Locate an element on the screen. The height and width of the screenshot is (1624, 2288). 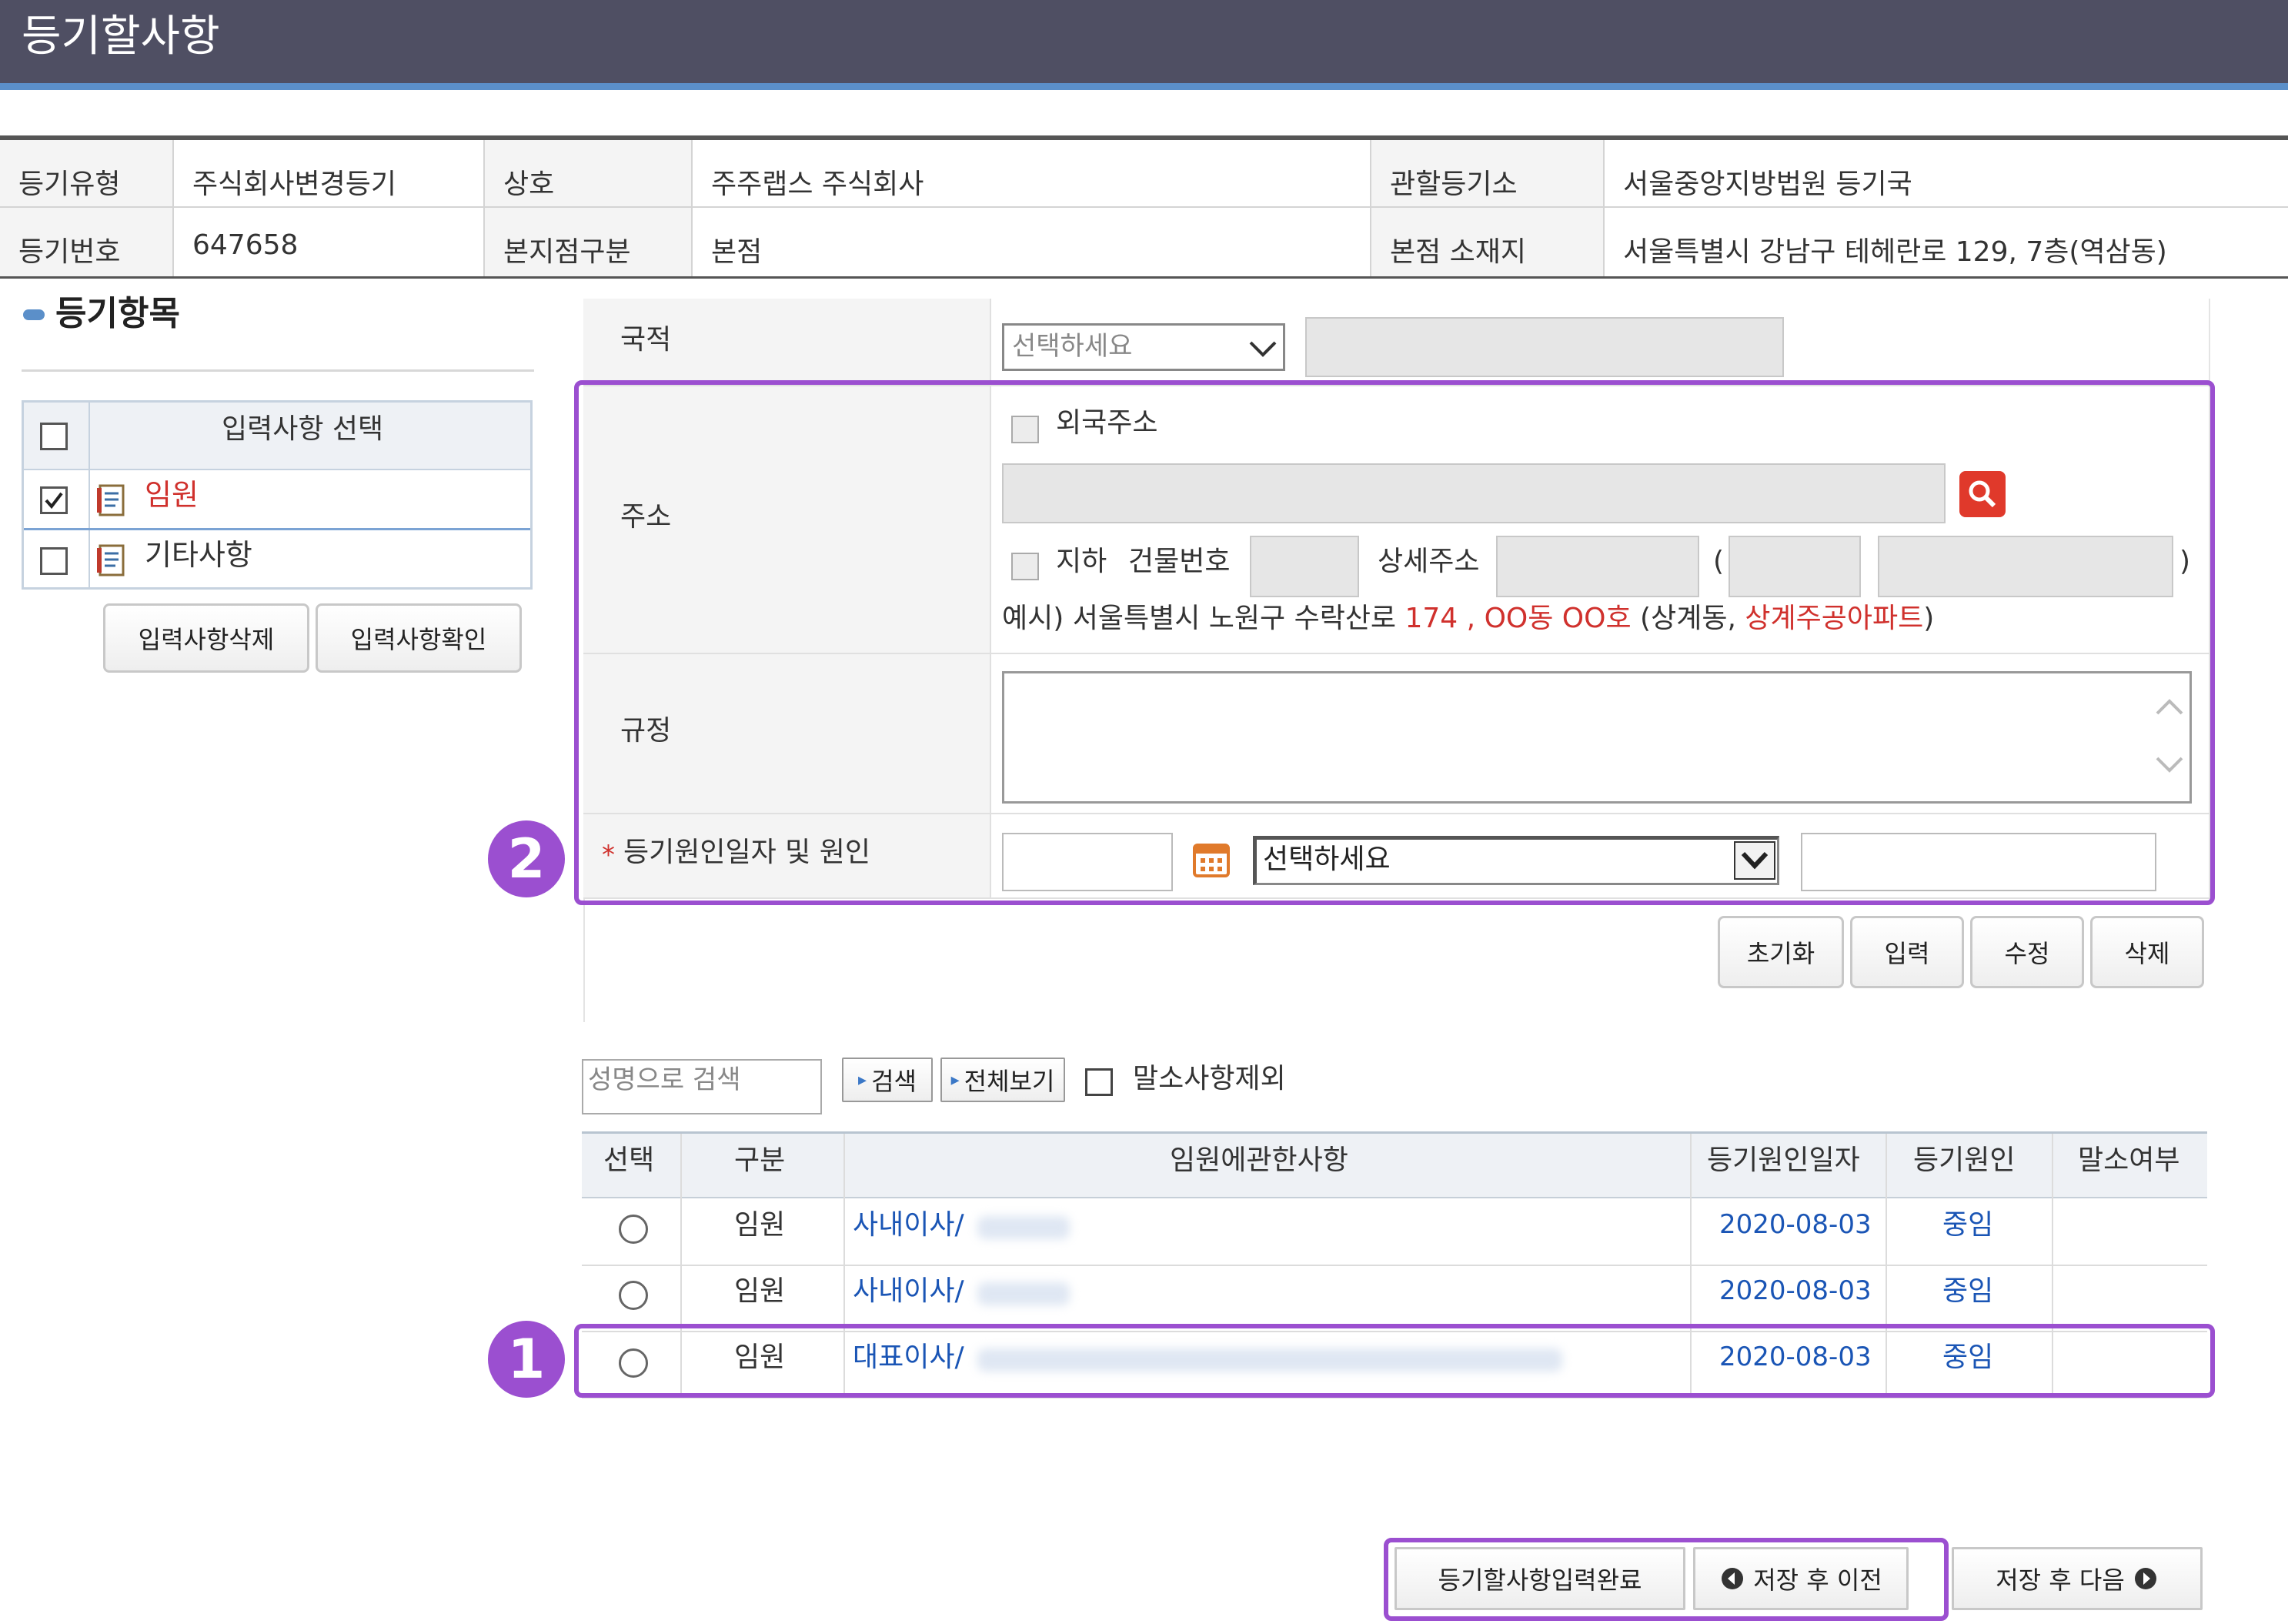
info-branch-value: 본점 is located at coordinates (1032, 242).